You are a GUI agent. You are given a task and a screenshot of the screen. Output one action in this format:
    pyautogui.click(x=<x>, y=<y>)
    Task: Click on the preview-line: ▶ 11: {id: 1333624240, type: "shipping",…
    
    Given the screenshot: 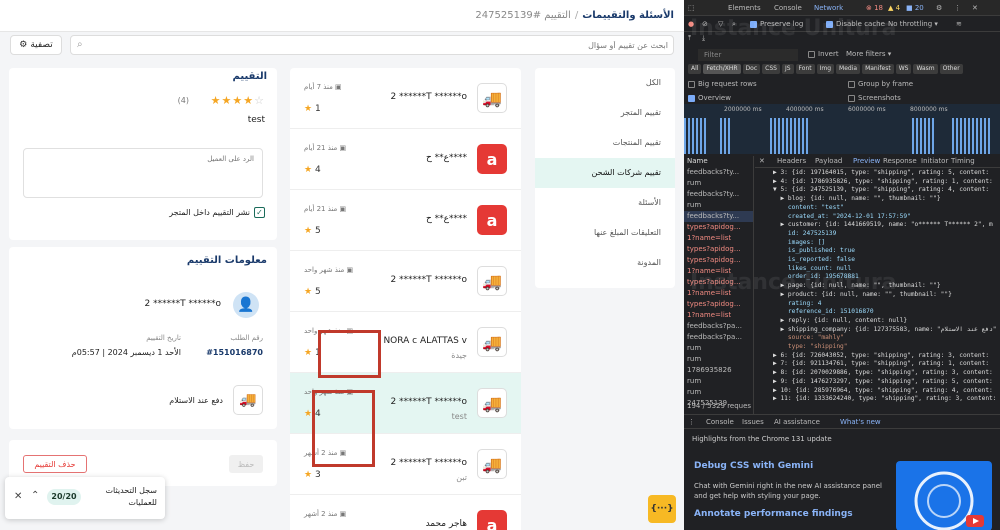 What is the action you would take?
    pyautogui.click(x=886, y=399)
    